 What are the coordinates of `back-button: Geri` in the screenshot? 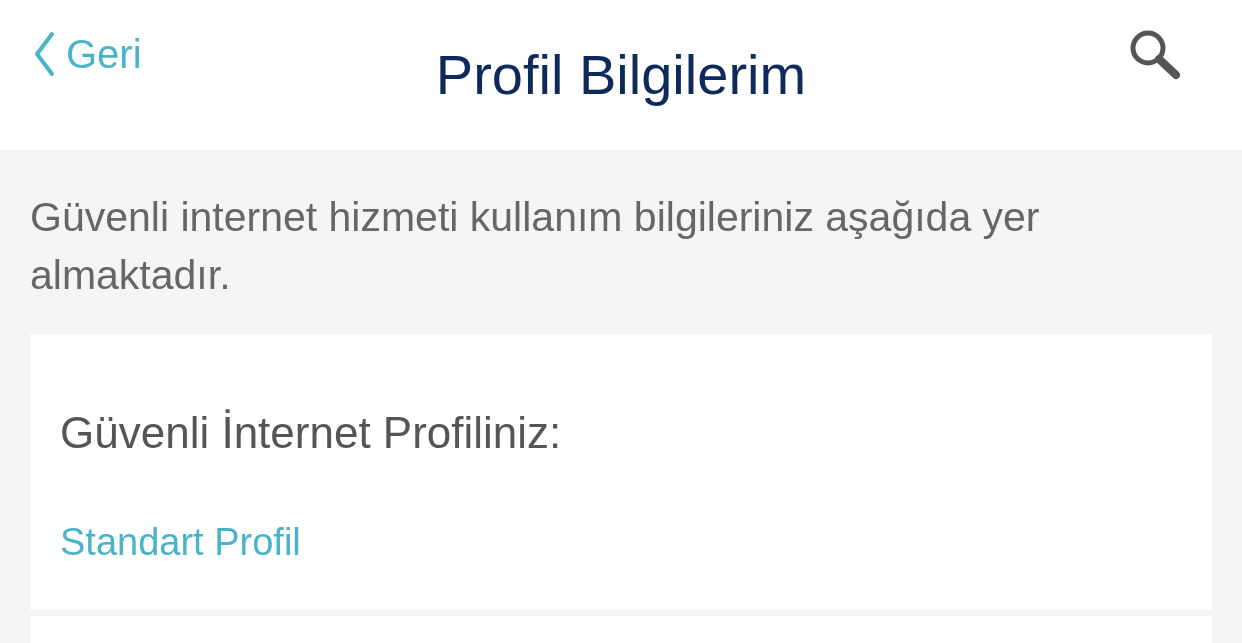 It's located at (87, 54).